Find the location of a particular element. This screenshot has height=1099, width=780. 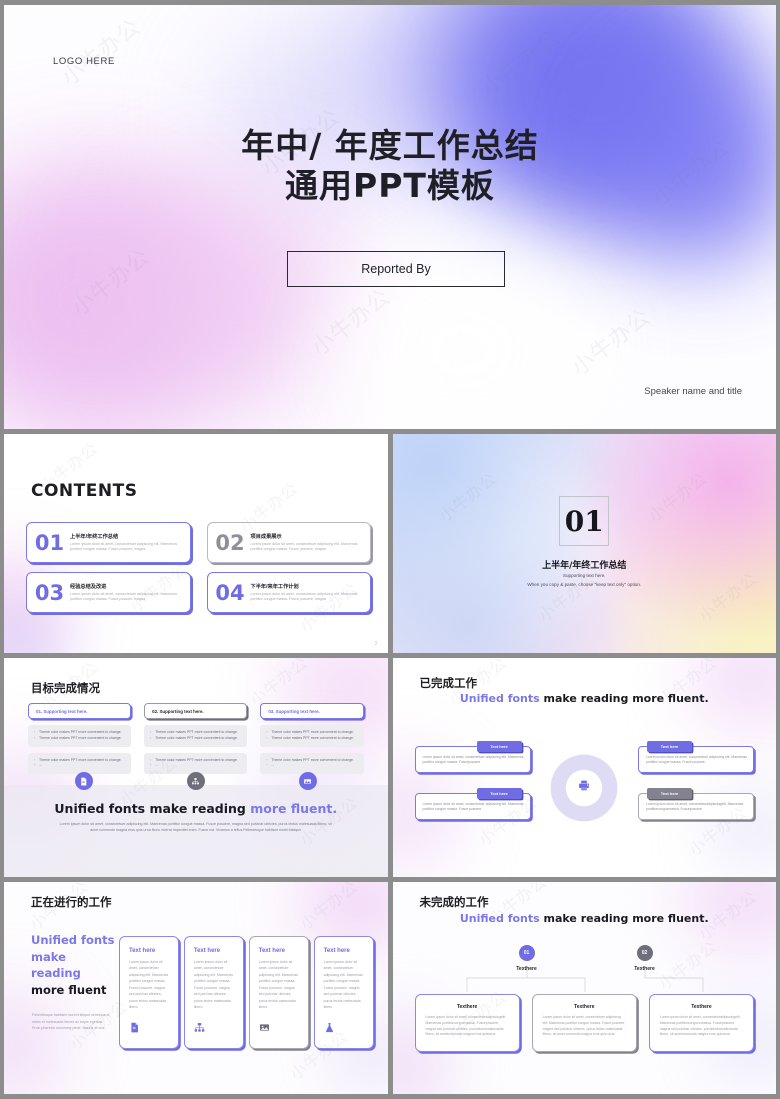

slogan-line-2: make is located at coordinates (48, 956).